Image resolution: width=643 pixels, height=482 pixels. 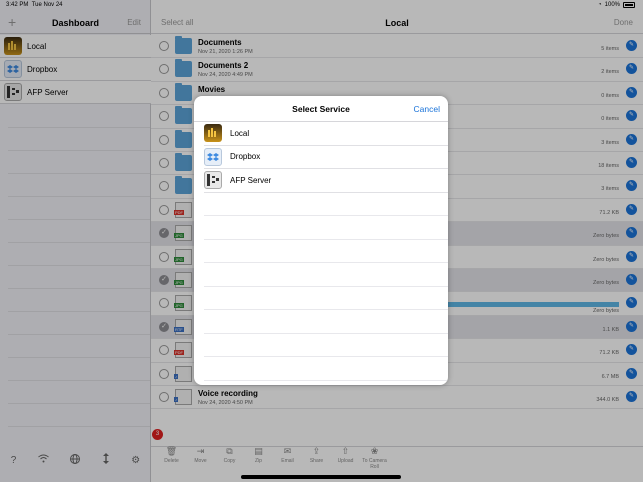 What do you see at coordinates (397, 70) in the screenshot?
I see `file-row: Documents 2 Nov 24, 2020 4:49 PM 2 items ✎` at bounding box center [397, 70].